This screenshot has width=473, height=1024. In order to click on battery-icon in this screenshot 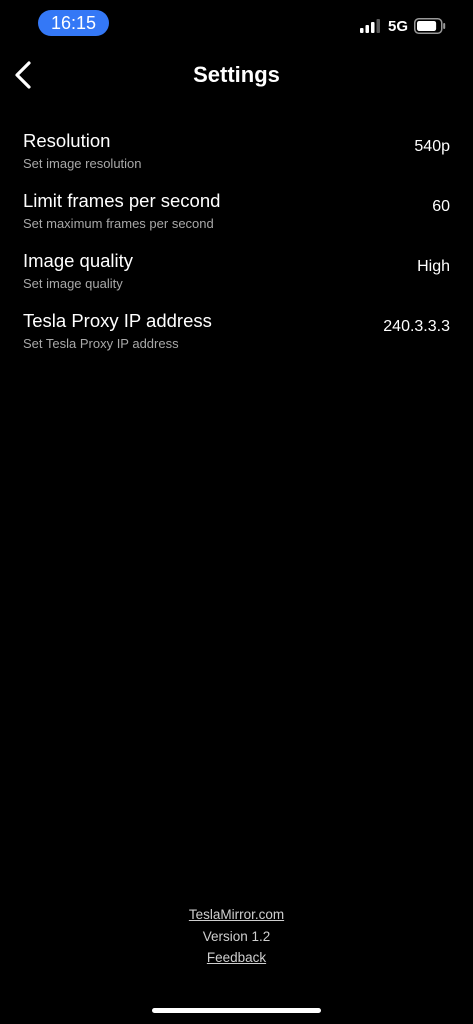, I will do `click(430, 26)`.